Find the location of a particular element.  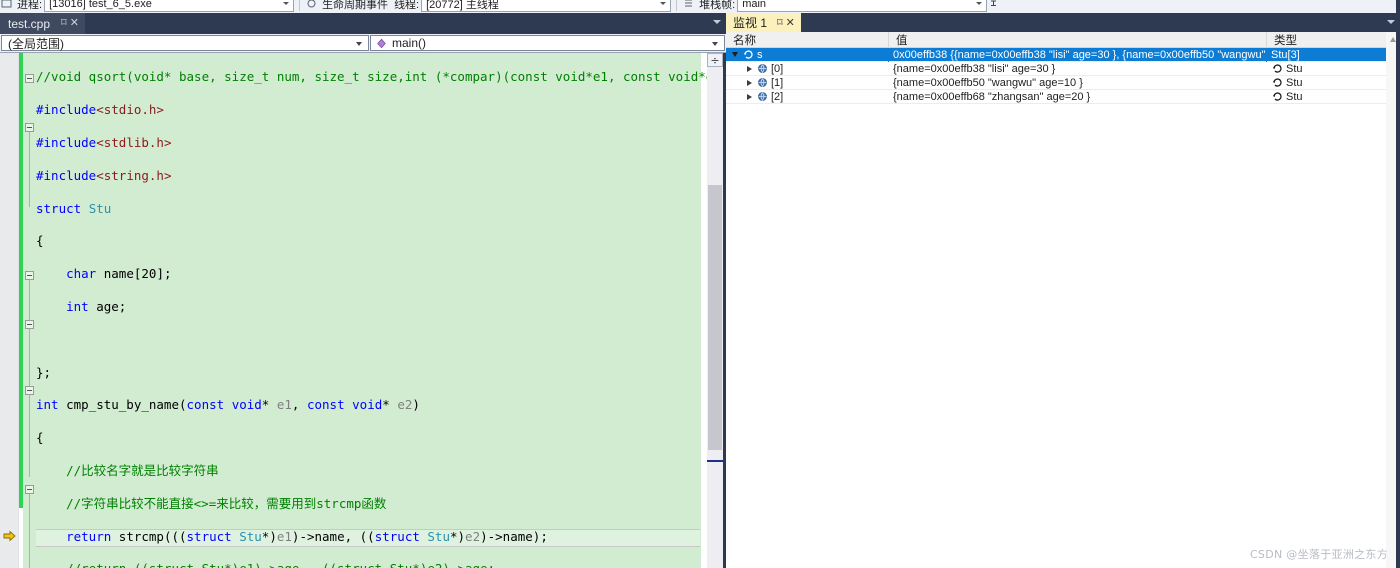

watch-cell-value: {name=0x00effb38 "lisi" age=30 } is located at coordinates (1078, 69).